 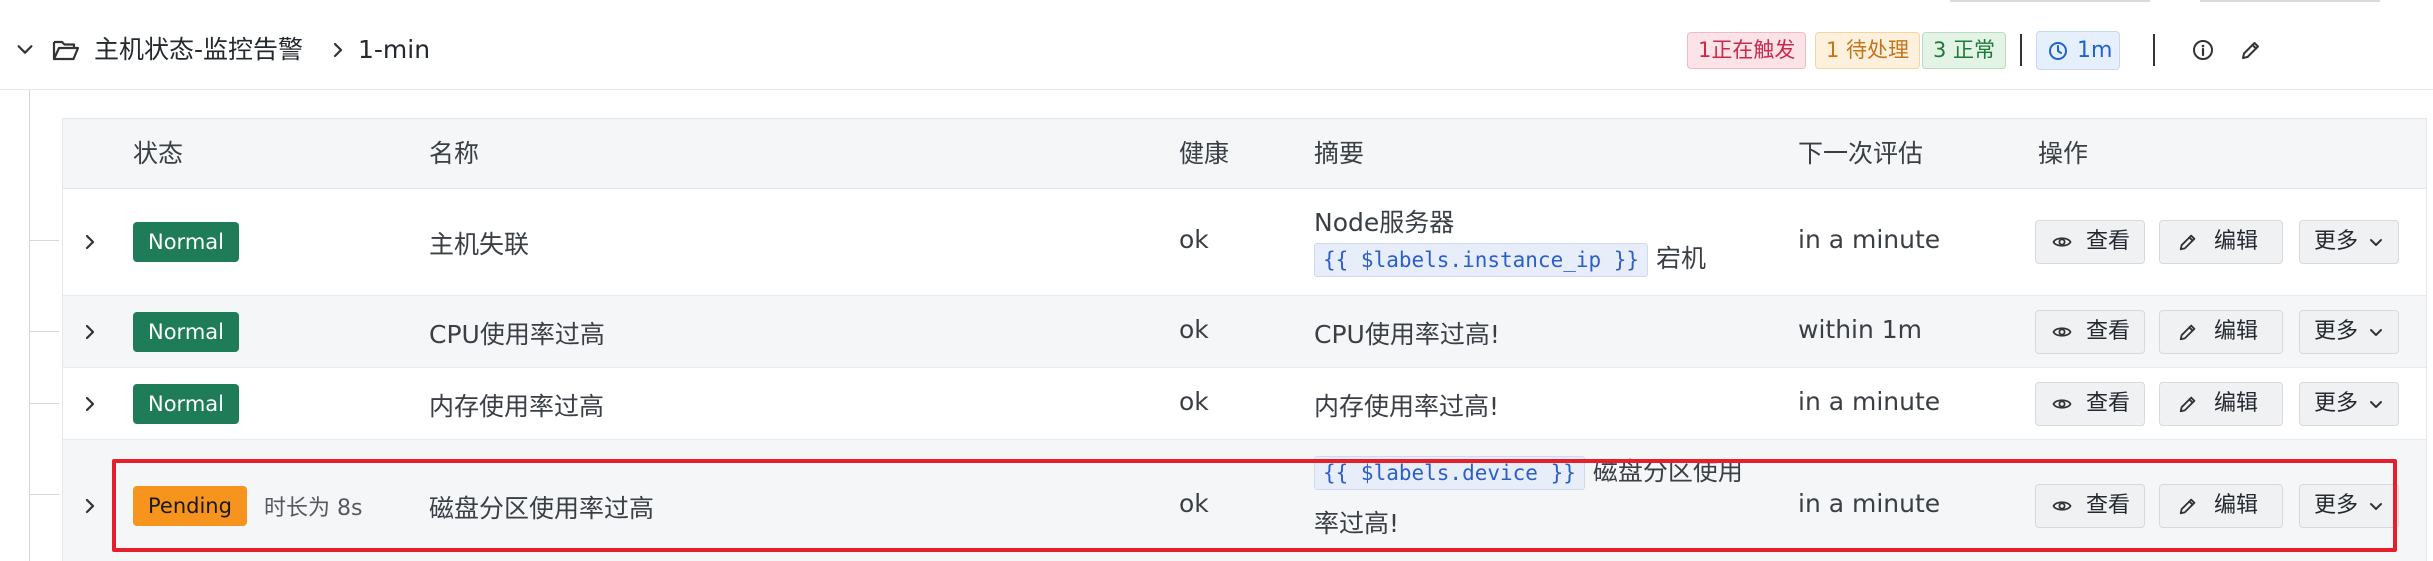 What do you see at coordinates (29, 325) in the screenshot?
I see `tree-guide-line` at bounding box center [29, 325].